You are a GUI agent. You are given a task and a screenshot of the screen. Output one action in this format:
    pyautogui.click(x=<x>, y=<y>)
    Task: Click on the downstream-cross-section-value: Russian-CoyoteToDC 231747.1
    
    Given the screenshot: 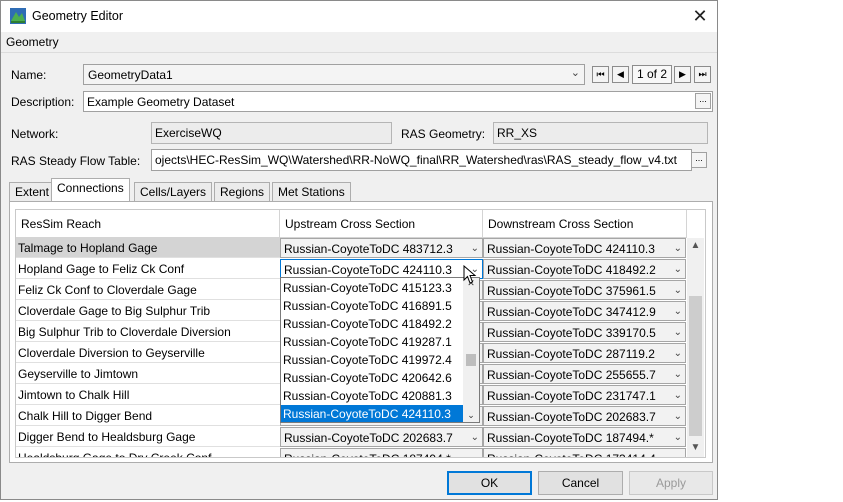 What is the action you would take?
    pyautogui.click(x=571, y=396)
    